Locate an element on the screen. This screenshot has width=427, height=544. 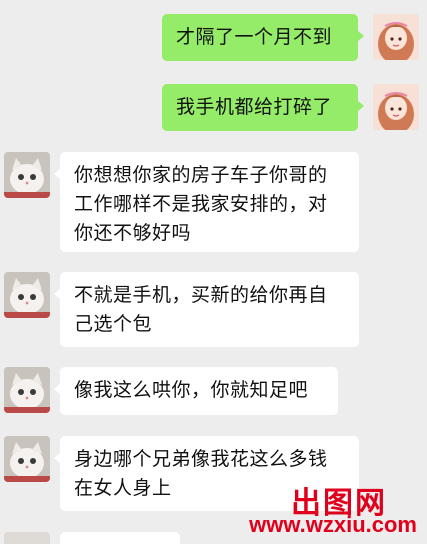
avatar-contact-partial is located at coordinates (27, 538).